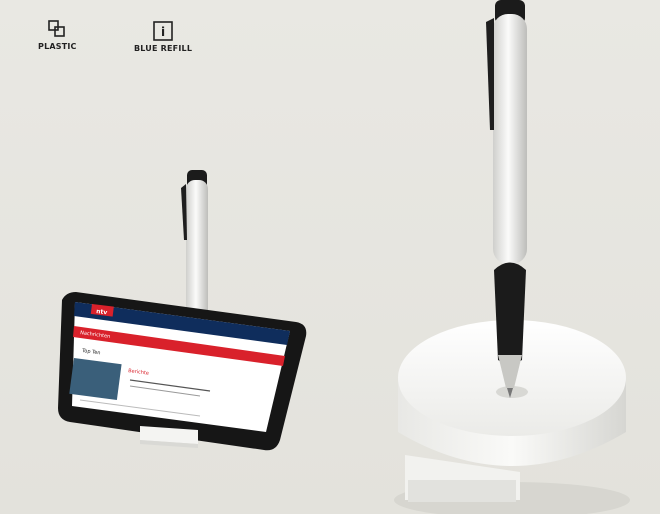 This screenshot has height=514, width=660. Describe the element at coordinates (194, 250) in the screenshot. I see `small-pen` at that location.